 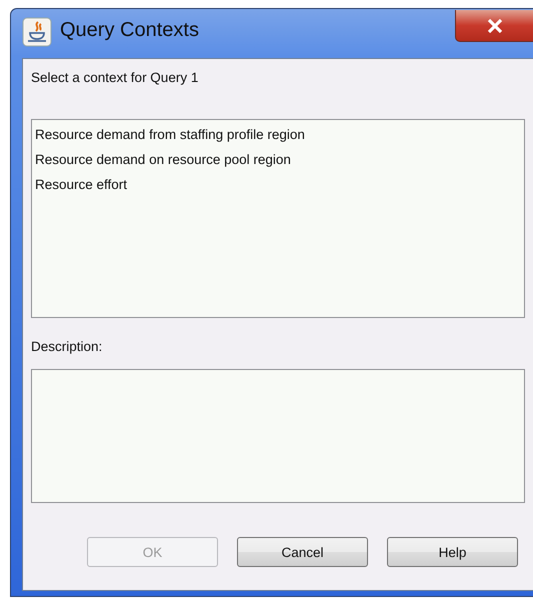 What do you see at coordinates (67, 346) in the screenshot?
I see `description-label: Description:` at bounding box center [67, 346].